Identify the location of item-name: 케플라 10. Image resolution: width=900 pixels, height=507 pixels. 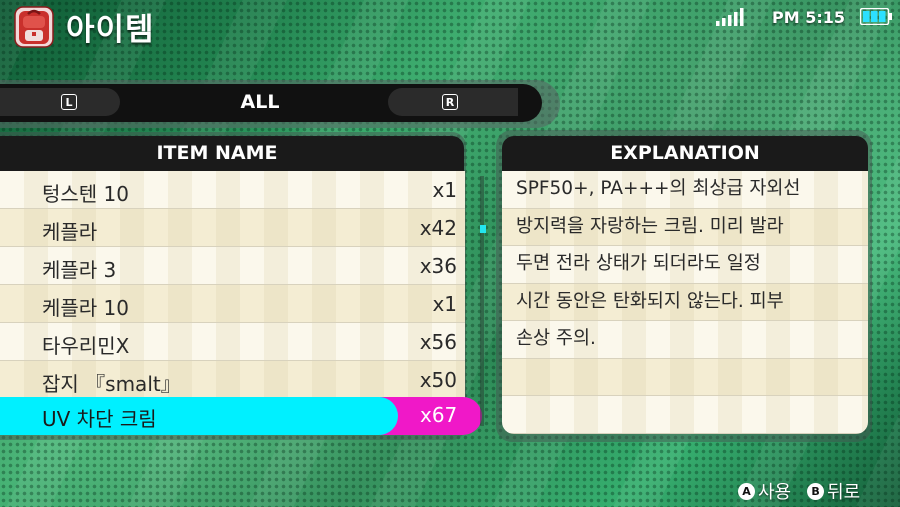
(86, 308).